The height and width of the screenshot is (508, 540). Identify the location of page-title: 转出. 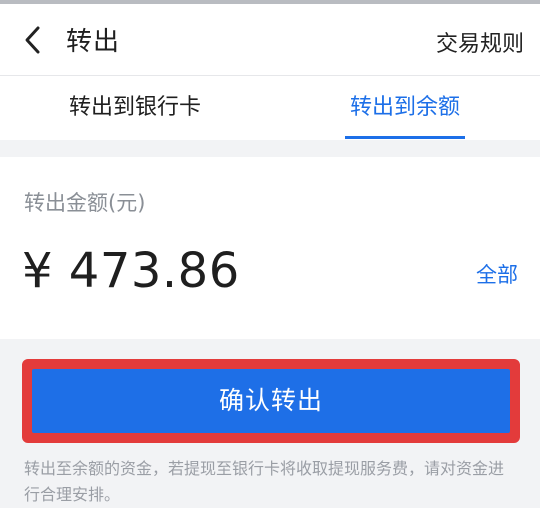
(93, 42).